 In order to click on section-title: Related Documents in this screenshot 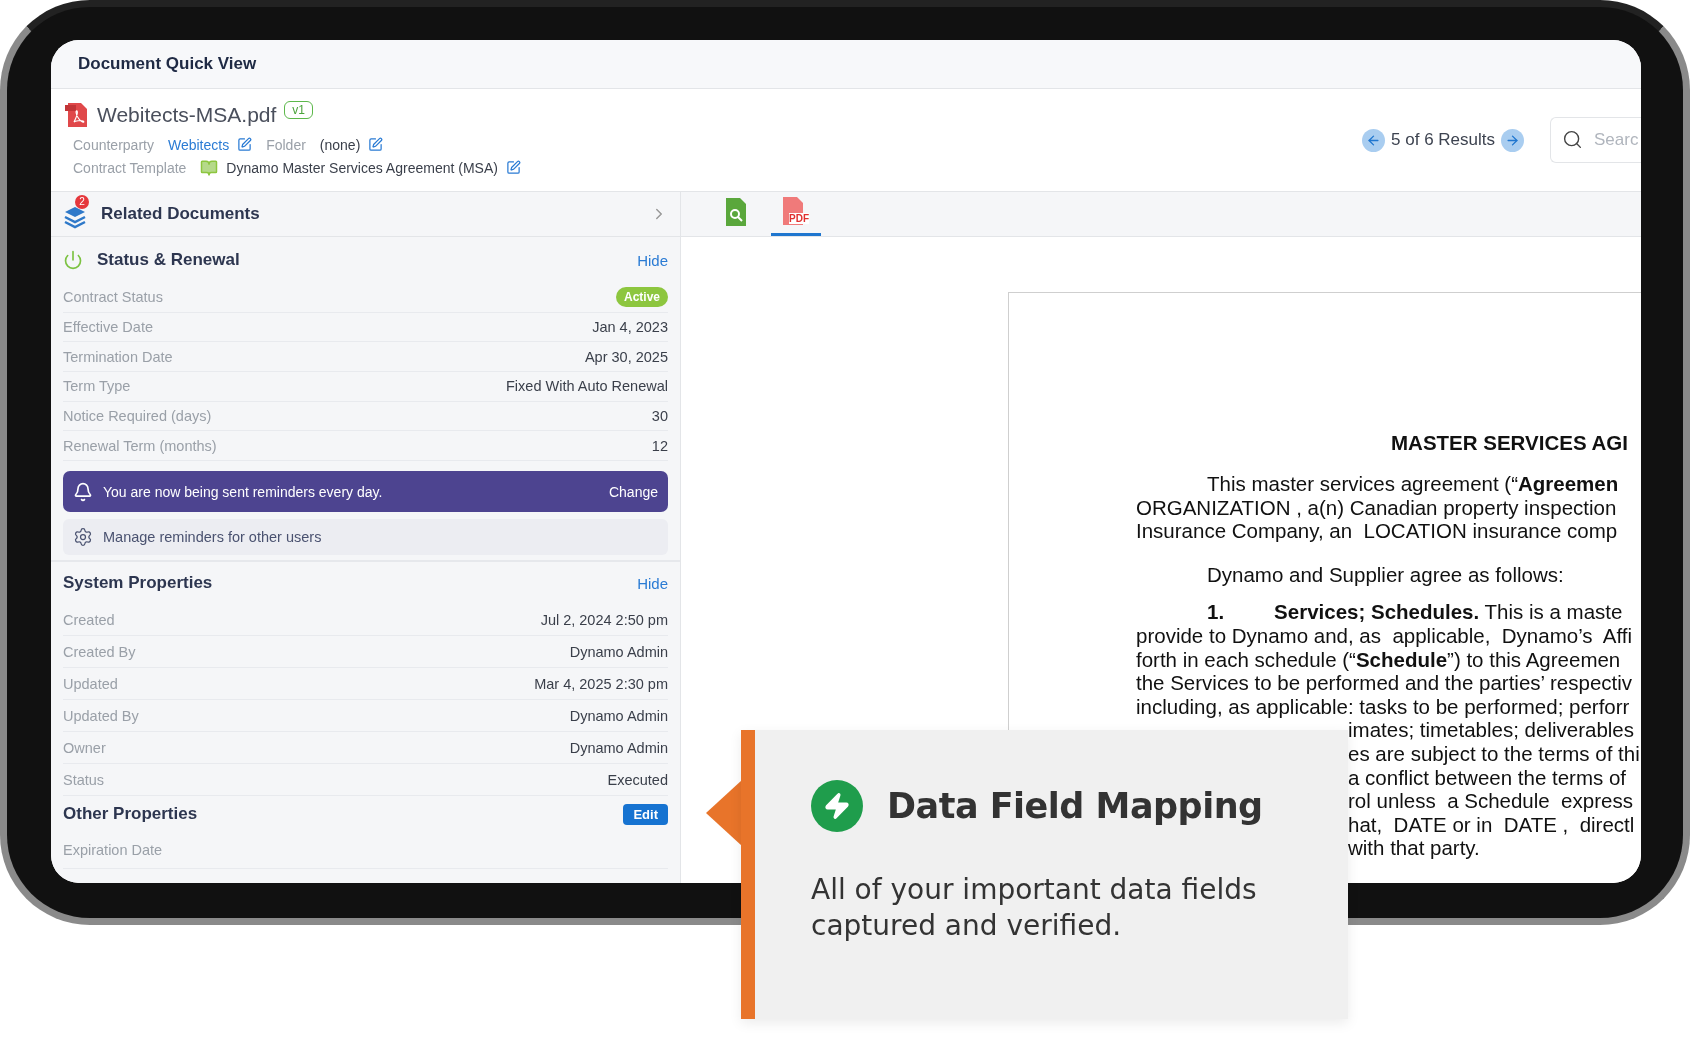, I will do `click(181, 214)`.